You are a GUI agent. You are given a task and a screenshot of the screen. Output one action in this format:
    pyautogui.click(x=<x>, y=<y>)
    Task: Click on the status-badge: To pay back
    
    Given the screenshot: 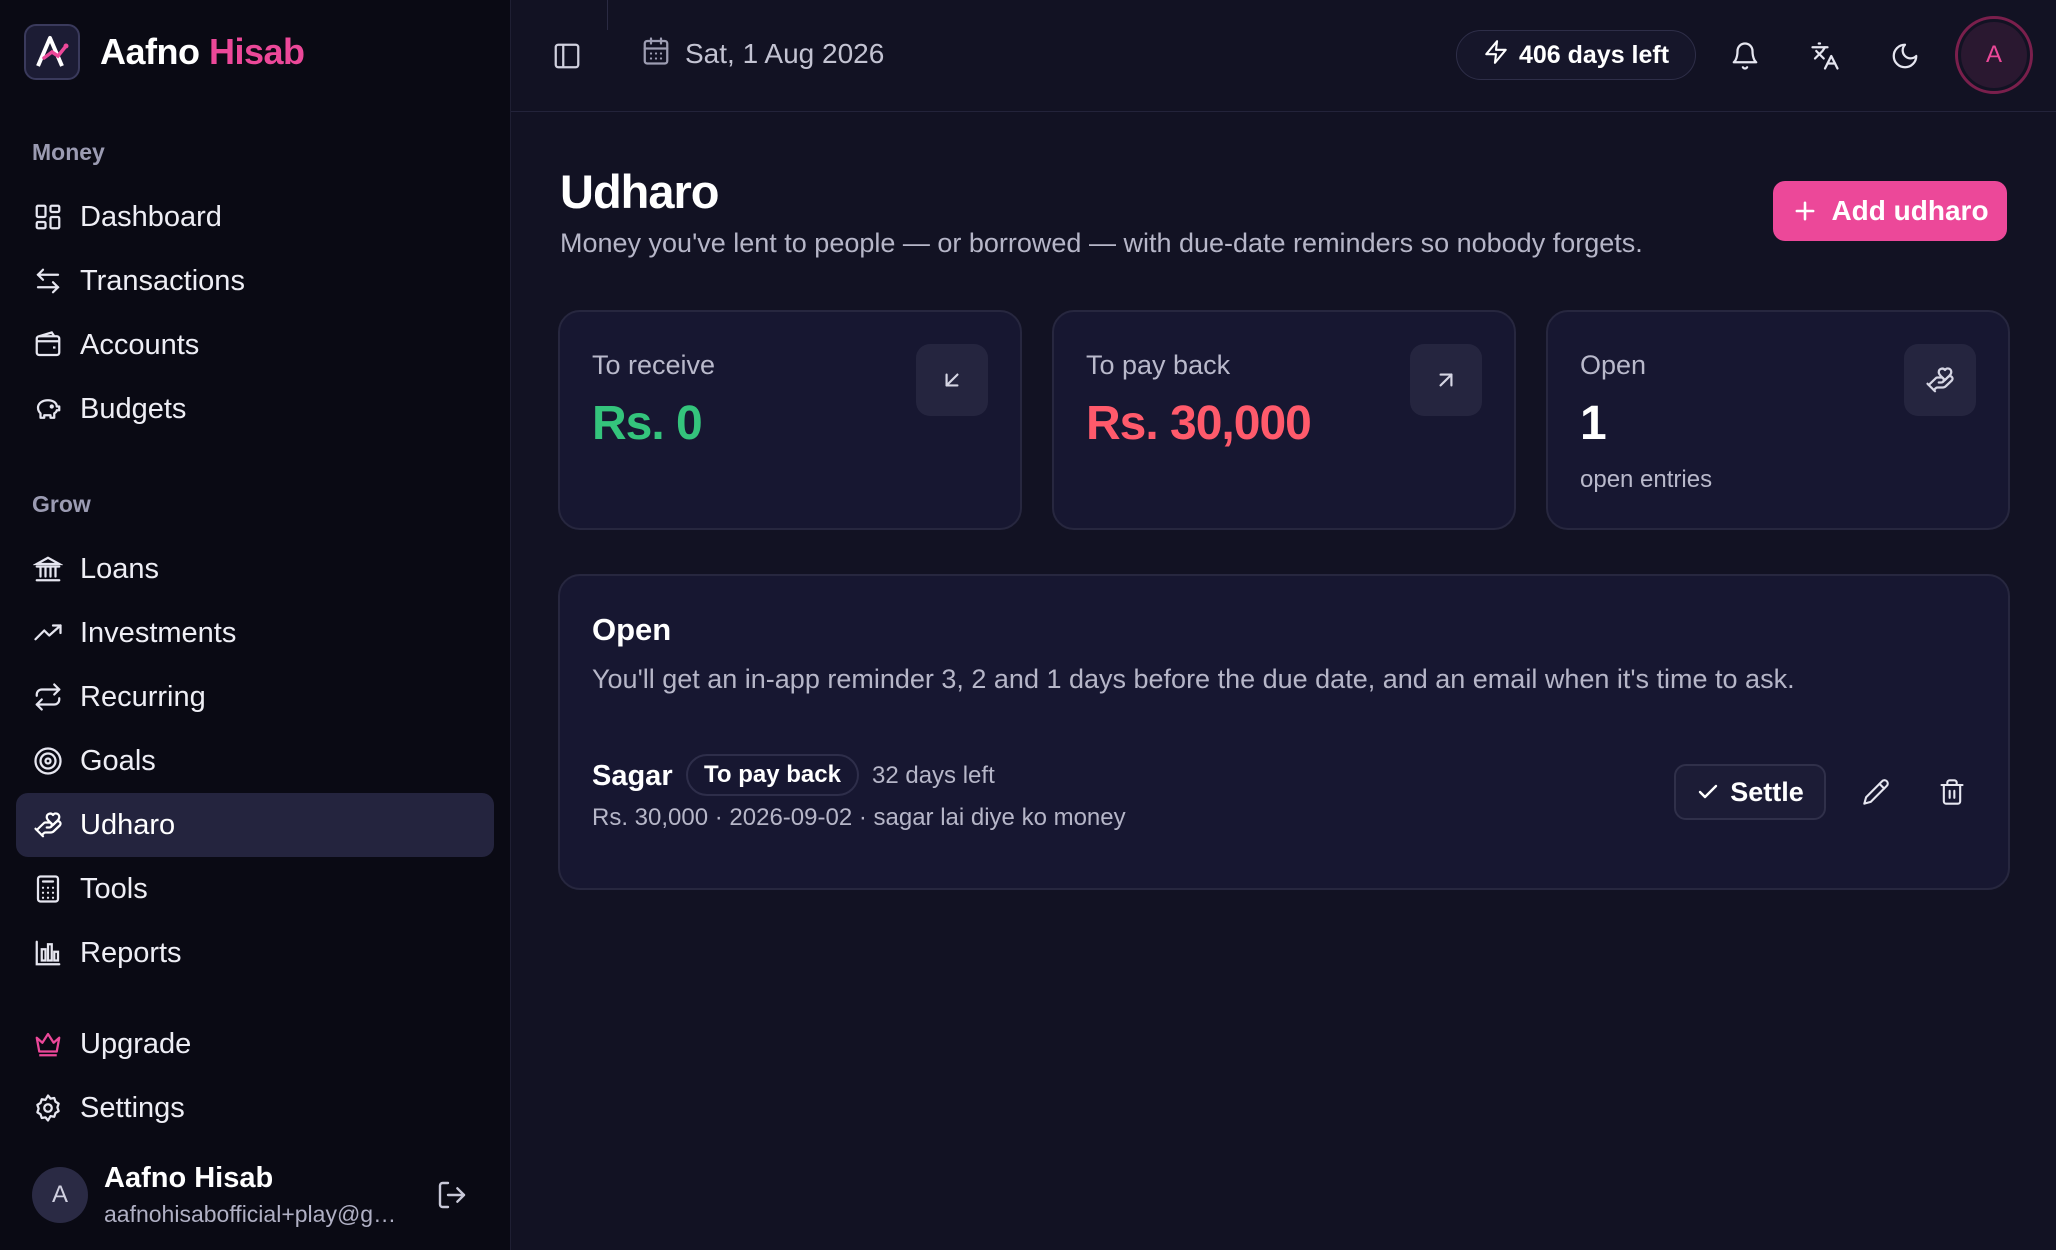 What is the action you would take?
    pyautogui.click(x=772, y=775)
    